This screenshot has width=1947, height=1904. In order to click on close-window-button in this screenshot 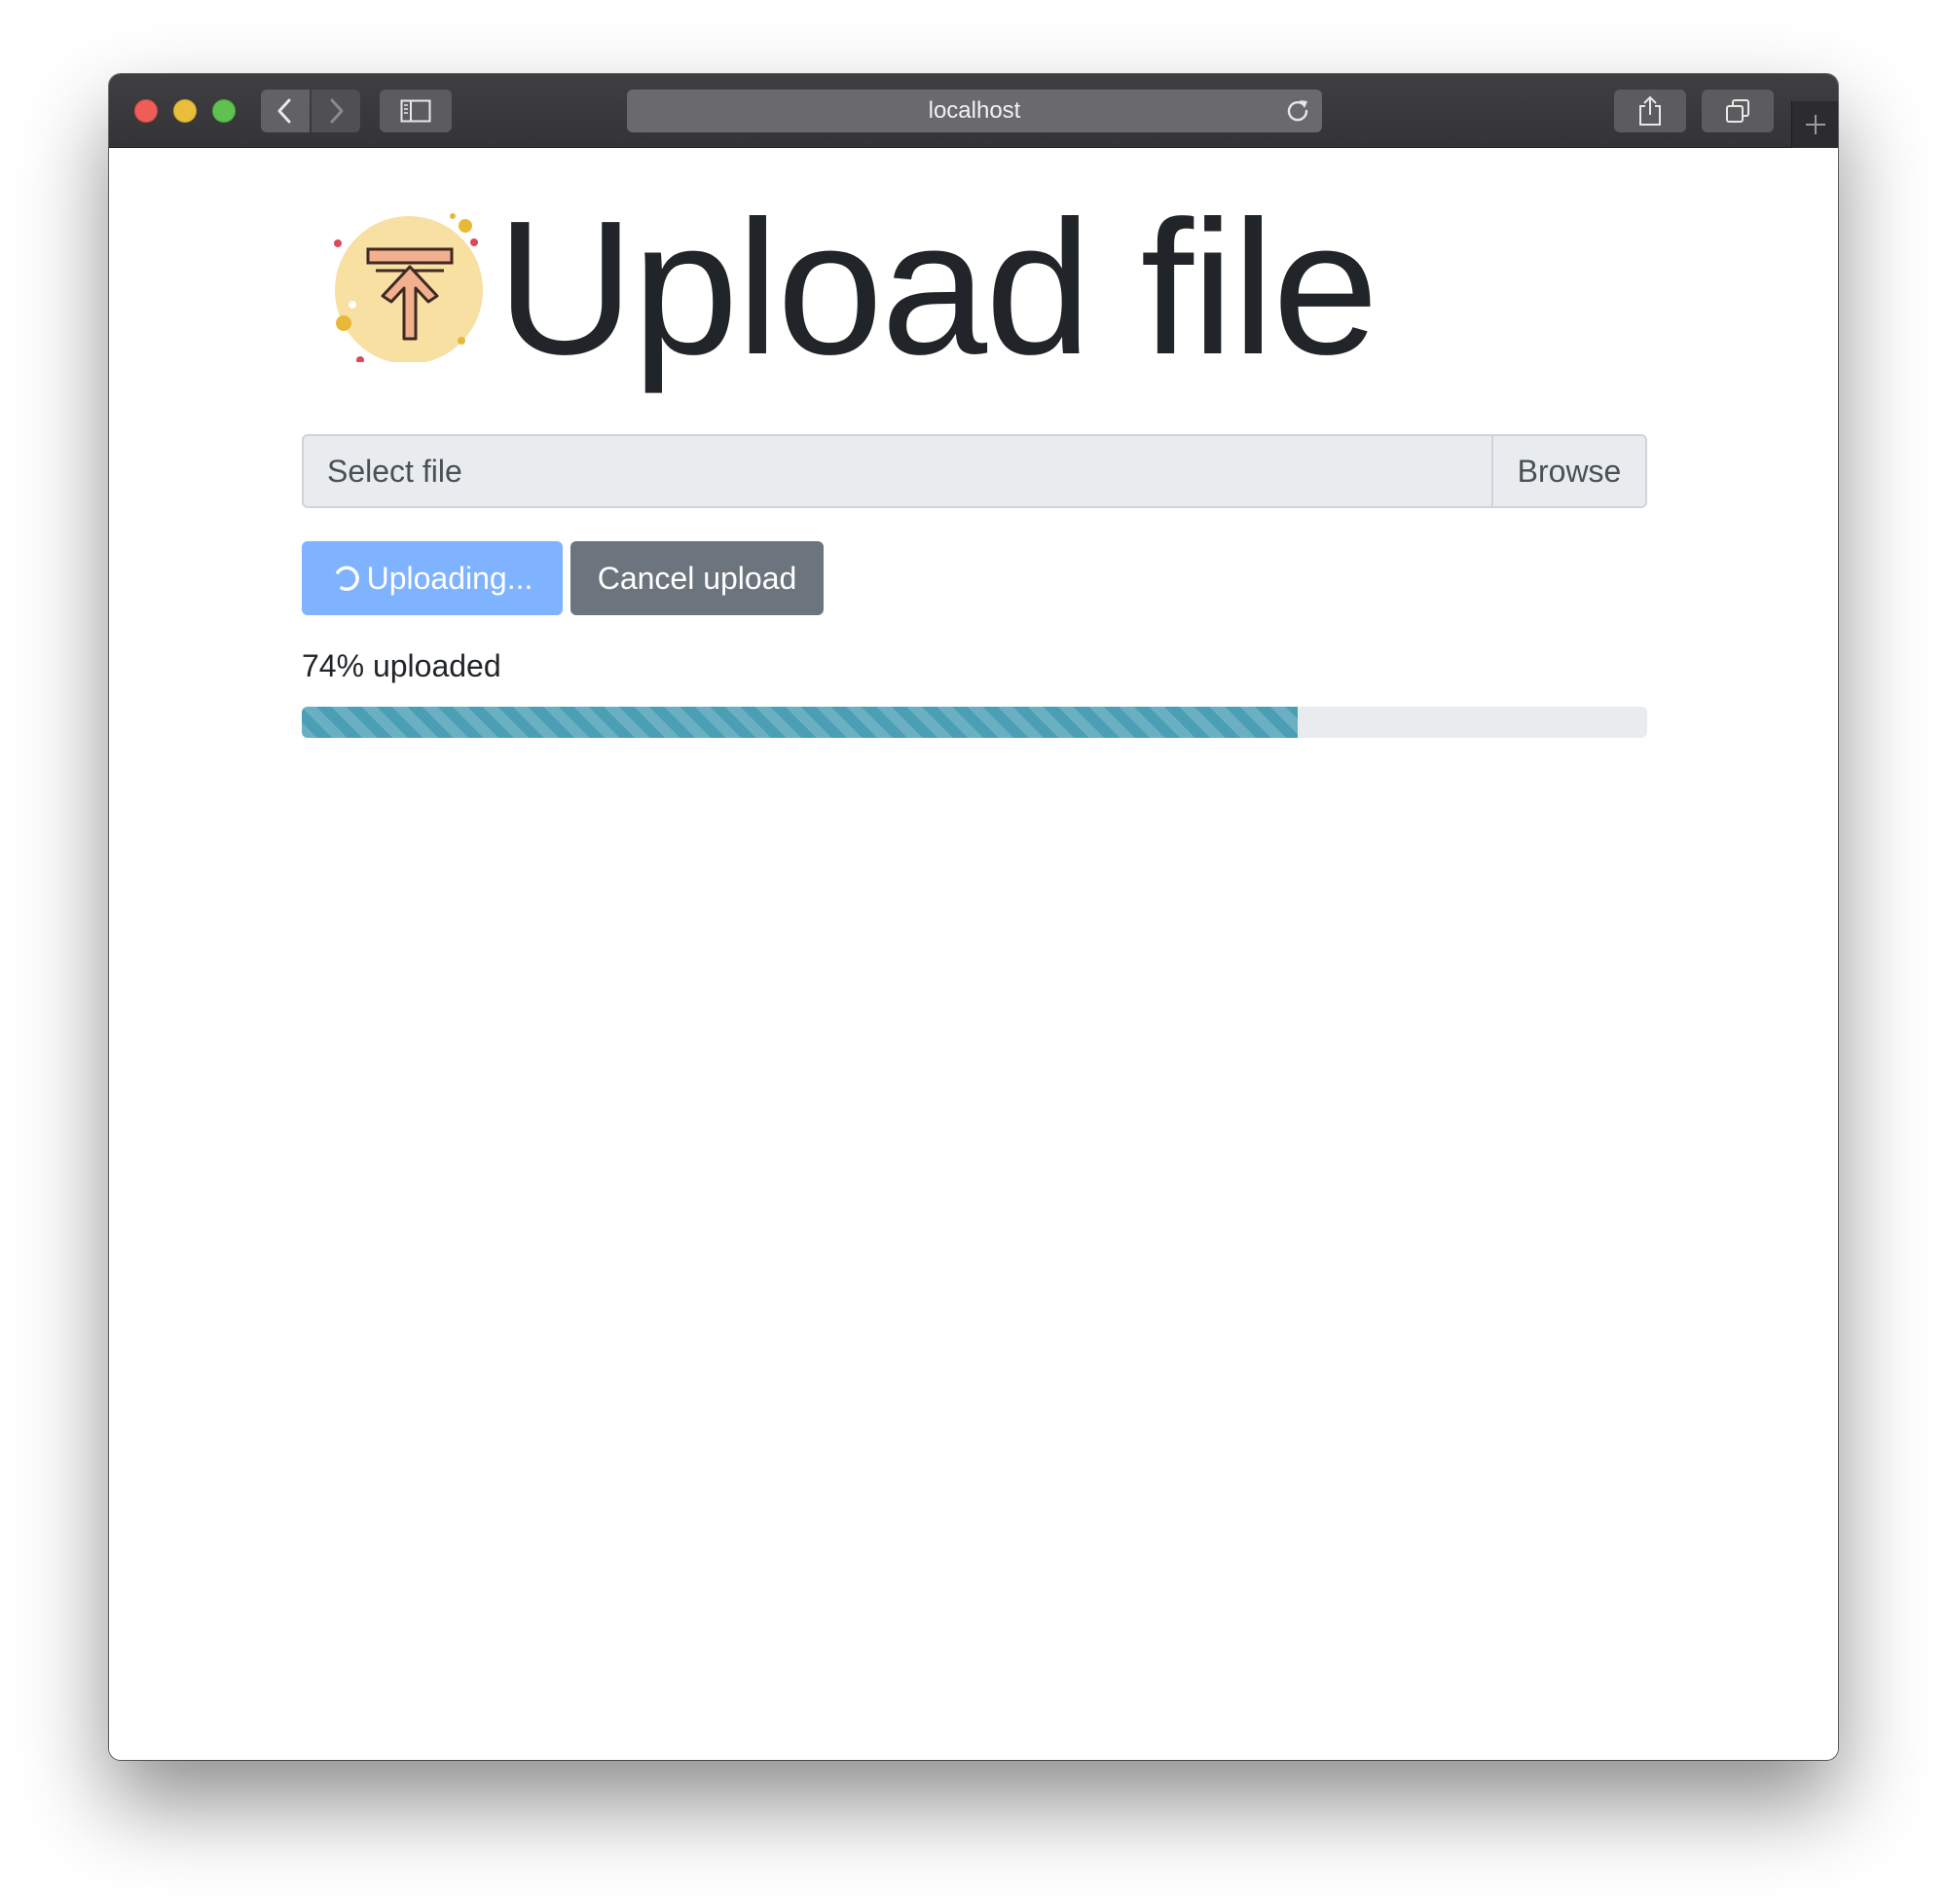, I will do `click(146, 111)`.